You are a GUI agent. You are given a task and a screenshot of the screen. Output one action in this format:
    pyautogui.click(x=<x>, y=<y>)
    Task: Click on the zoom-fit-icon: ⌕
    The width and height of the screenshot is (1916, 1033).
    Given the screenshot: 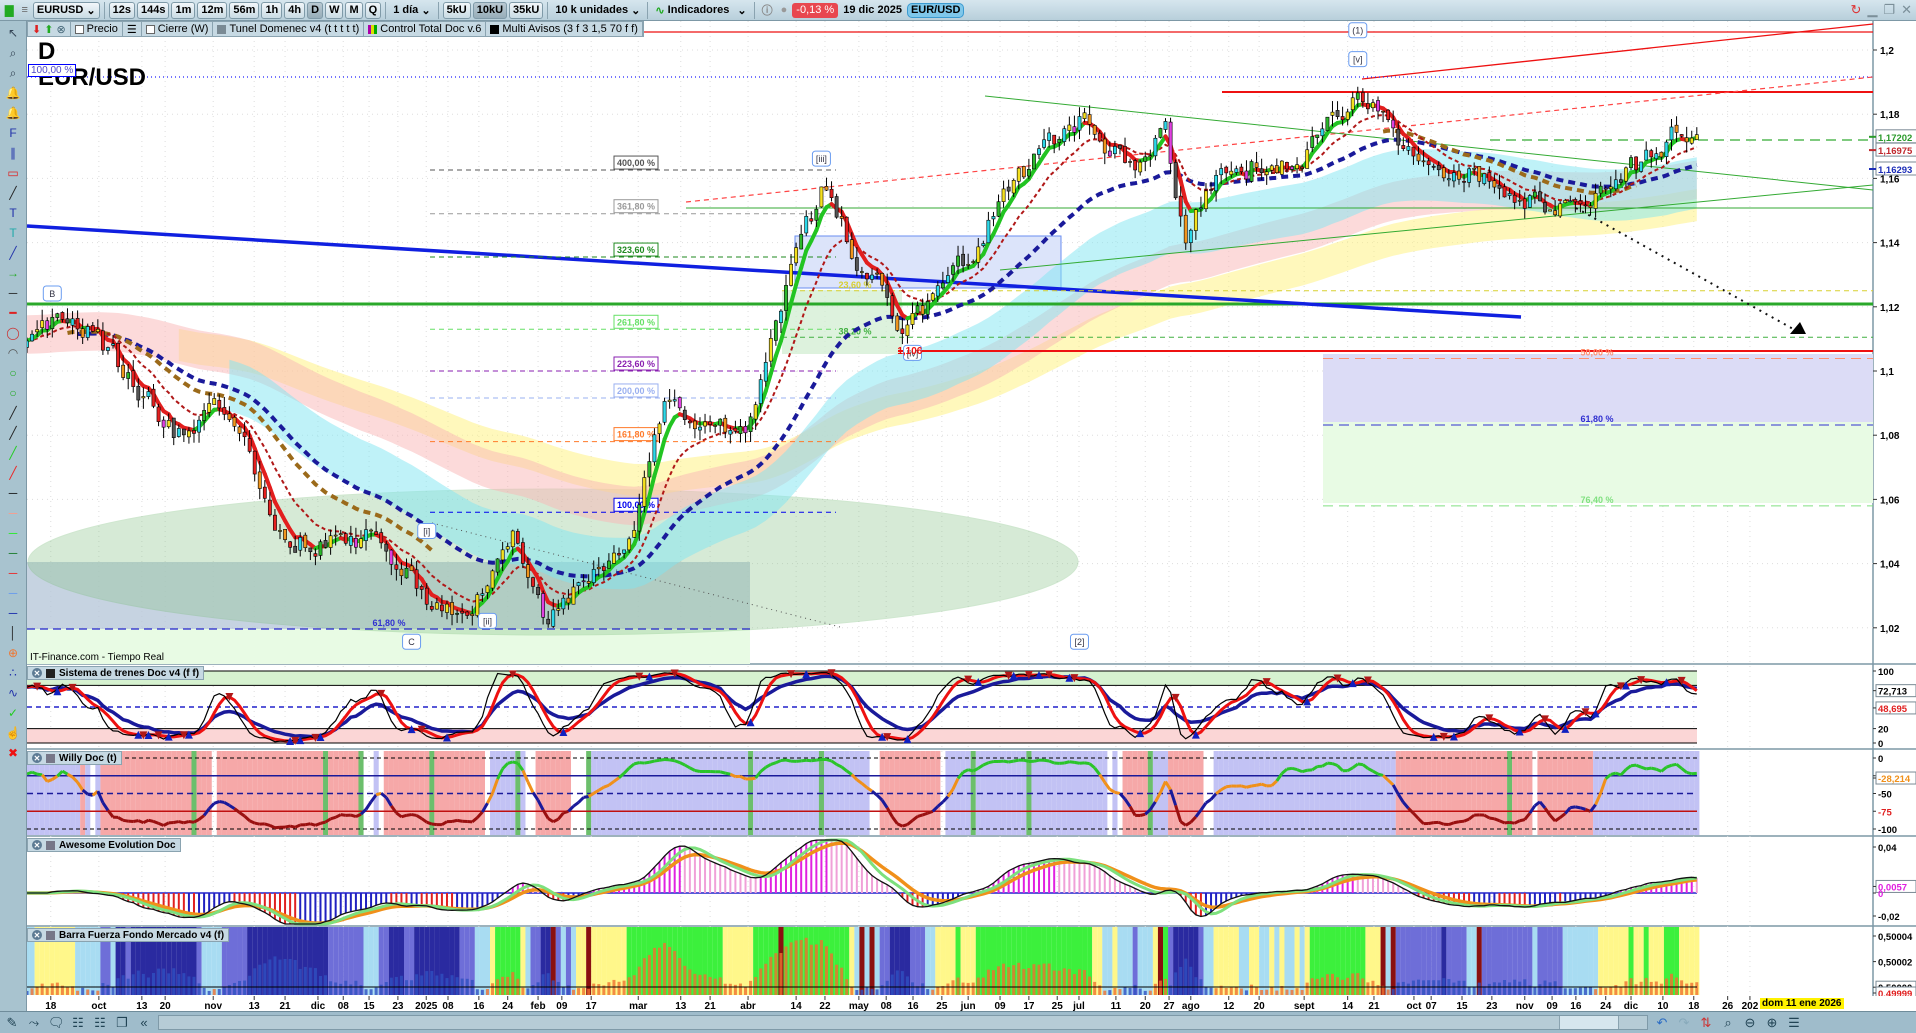 What is the action you would take?
    pyautogui.click(x=1728, y=1023)
    